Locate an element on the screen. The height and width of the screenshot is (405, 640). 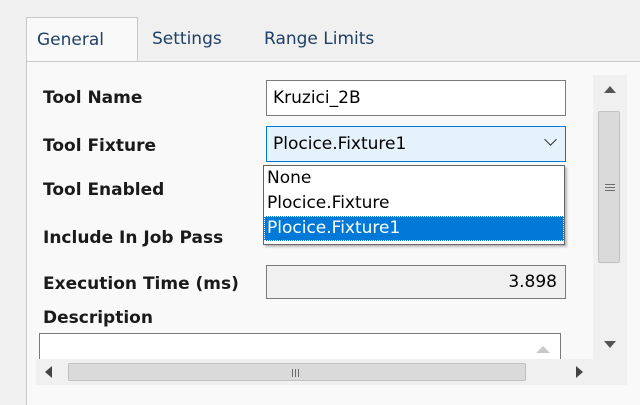
tool-enabled-label: Tool Enabled is located at coordinates (104, 190).